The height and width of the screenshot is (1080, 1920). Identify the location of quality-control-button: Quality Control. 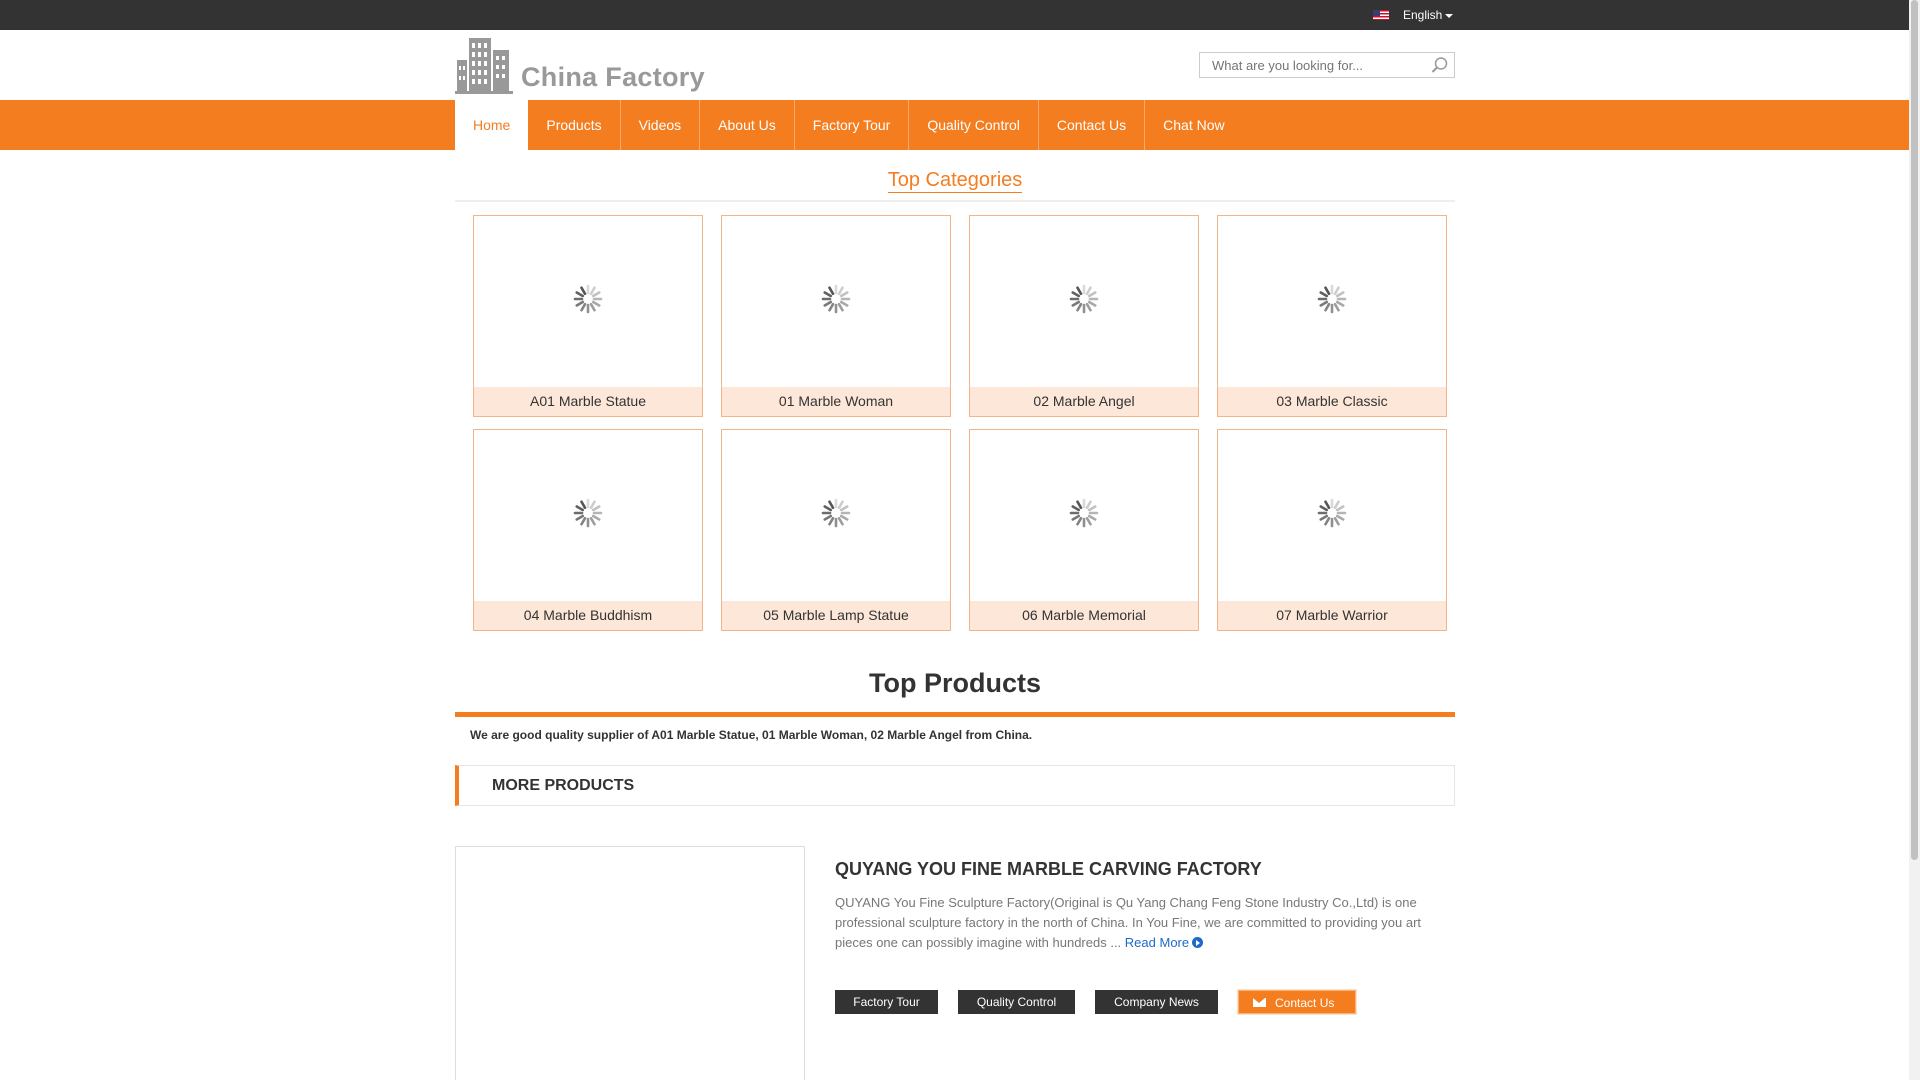
(1016, 1002).